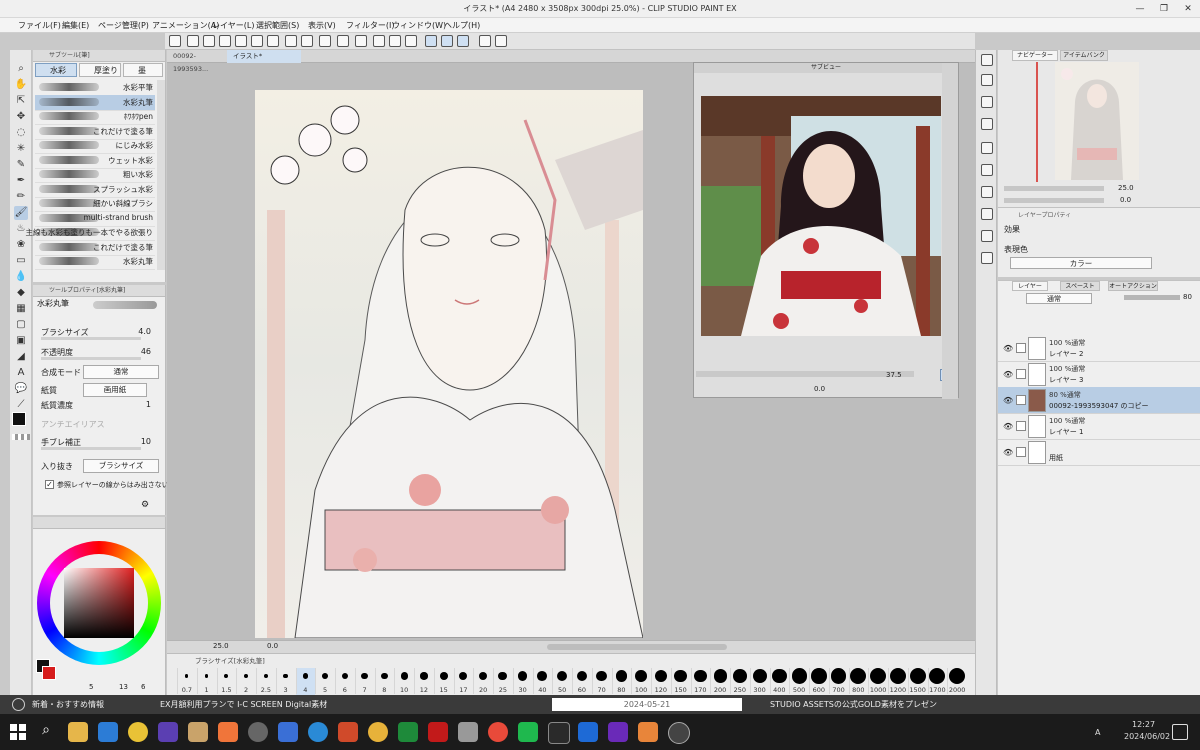 The image size is (1200, 750). What do you see at coordinates (161, 175) in the screenshot?
I see `brush-list-scrollbar` at bounding box center [161, 175].